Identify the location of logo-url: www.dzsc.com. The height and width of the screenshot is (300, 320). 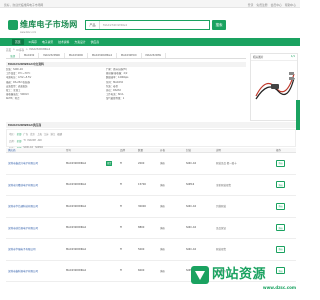
(28, 32).